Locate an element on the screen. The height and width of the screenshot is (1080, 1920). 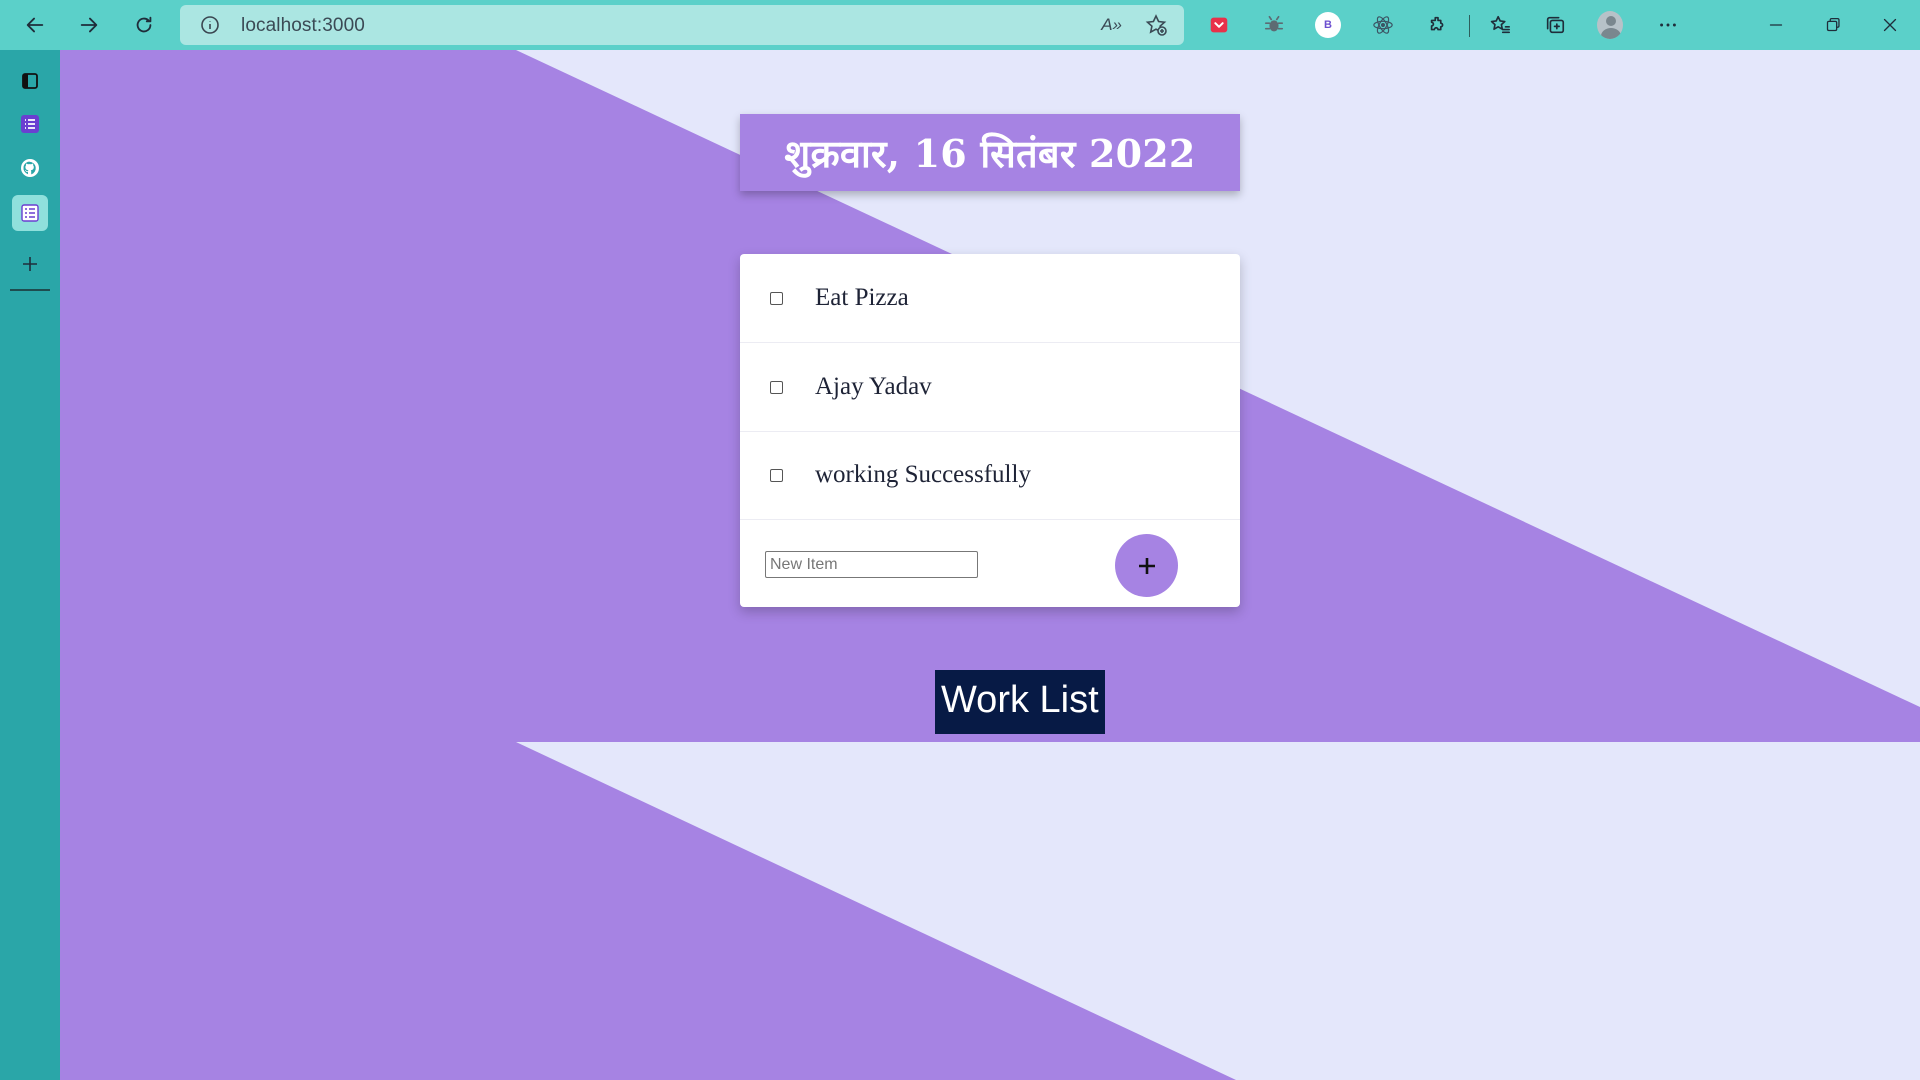
add-item-button is located at coordinates (1146, 565).